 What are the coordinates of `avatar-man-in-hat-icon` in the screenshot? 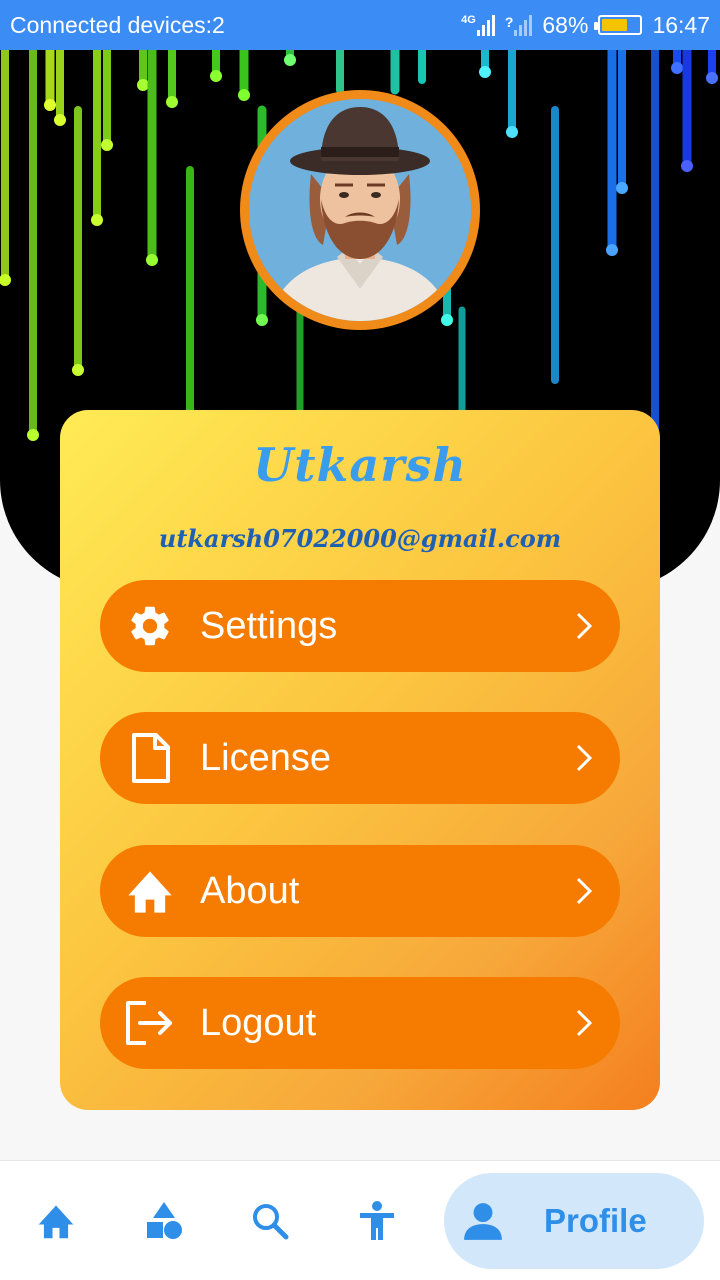 It's located at (360, 210).